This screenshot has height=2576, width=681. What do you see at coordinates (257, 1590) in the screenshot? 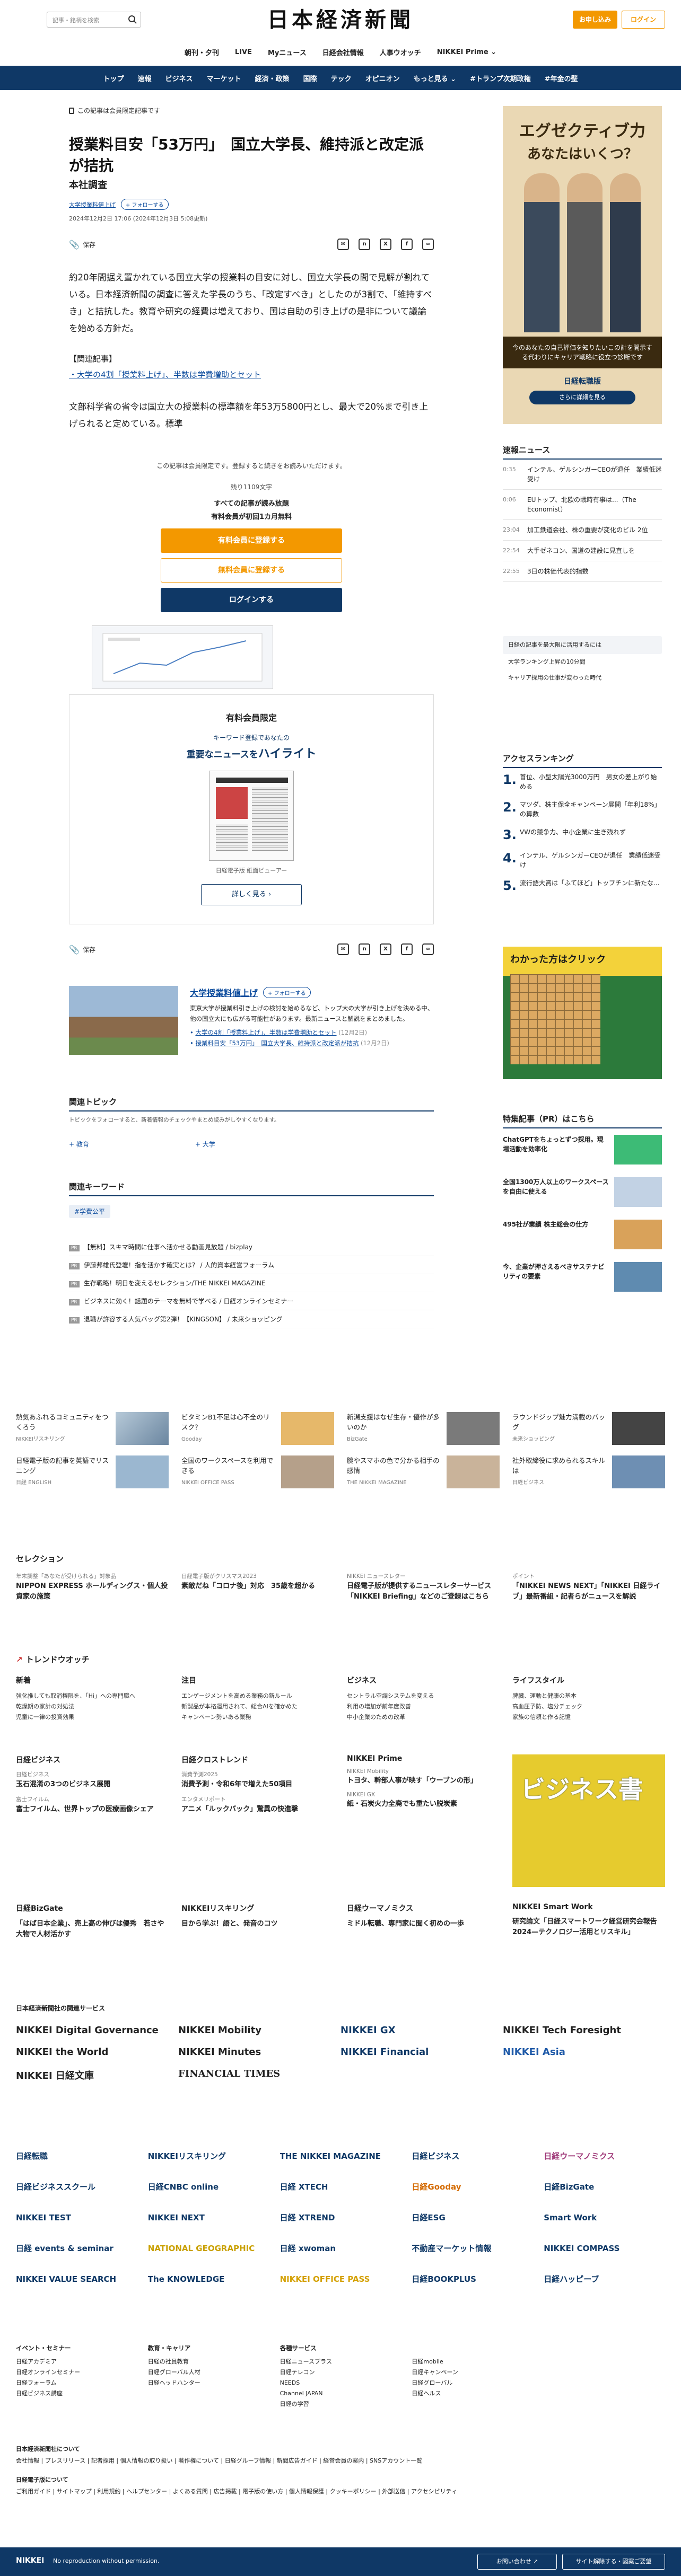
I see `selection-item: 日経電子版がクリスマス2023 素敵だね「コロナ後」対応 35歳を超かる` at bounding box center [257, 1590].